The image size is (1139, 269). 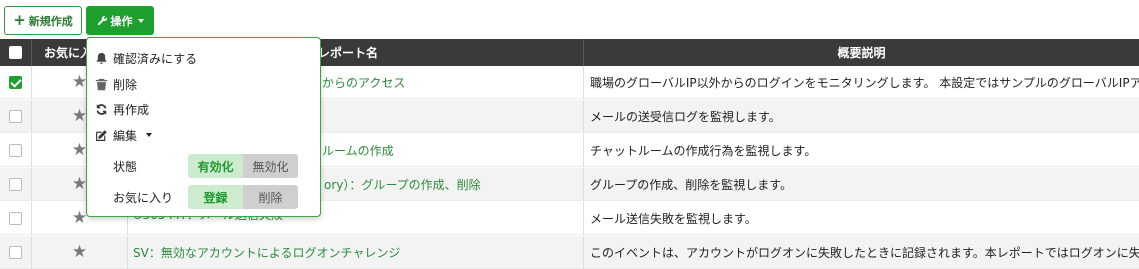 What do you see at coordinates (215, 166) in the screenshot?
I see `status-enable-button: 有効化` at bounding box center [215, 166].